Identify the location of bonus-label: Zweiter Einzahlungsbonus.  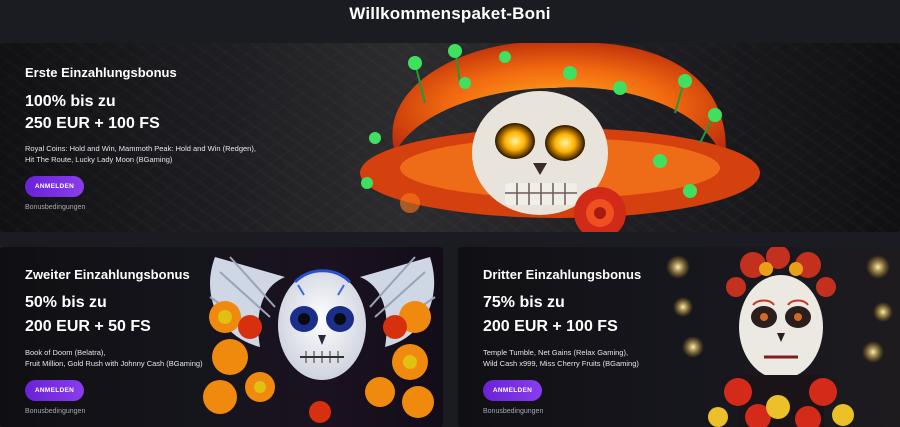
(107, 274).